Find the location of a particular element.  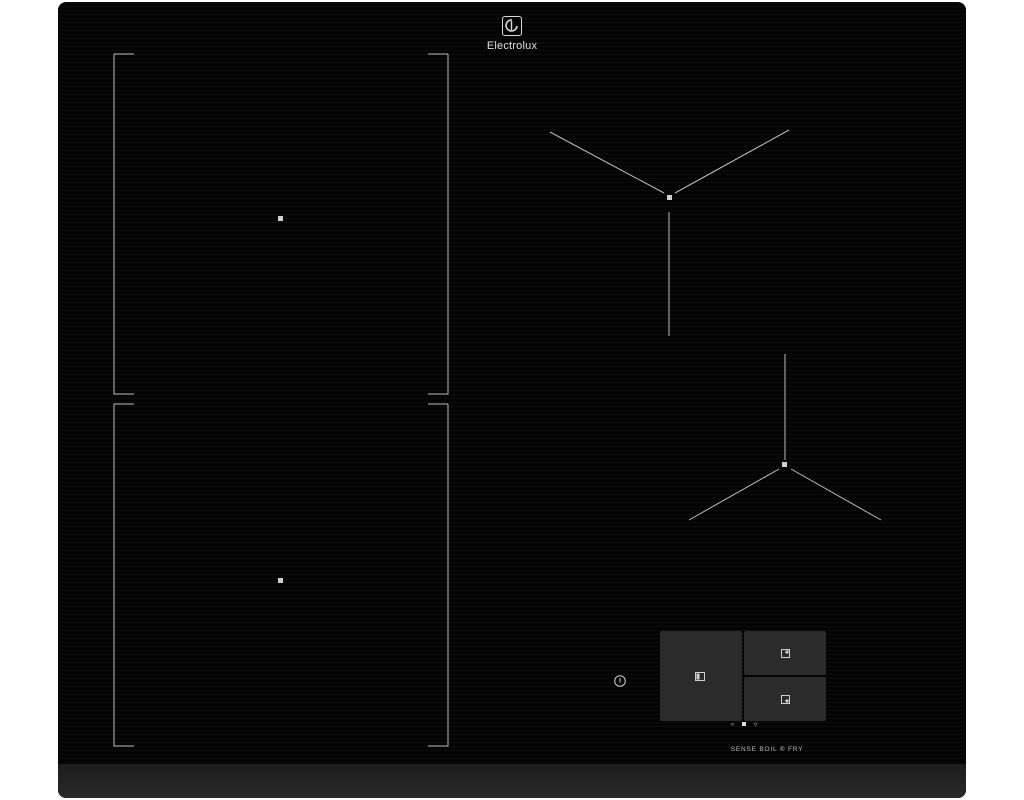

brand-name: Electrolux is located at coordinates (512, 46).